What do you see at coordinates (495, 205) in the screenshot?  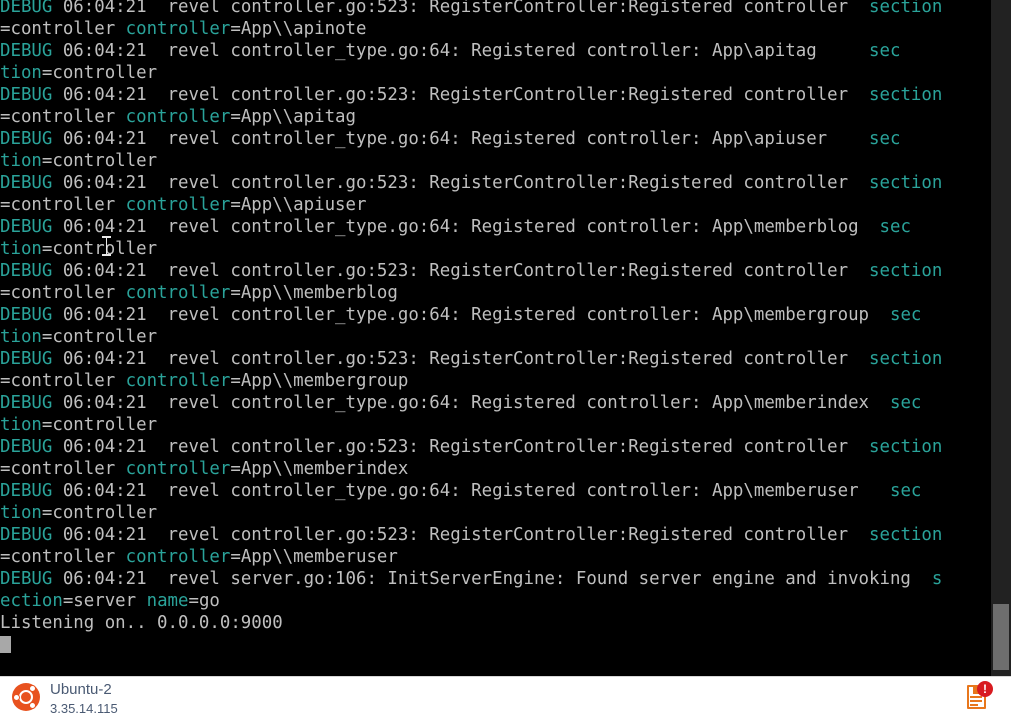 I see `terminal-line: =controller controller=App\\apiuser` at bounding box center [495, 205].